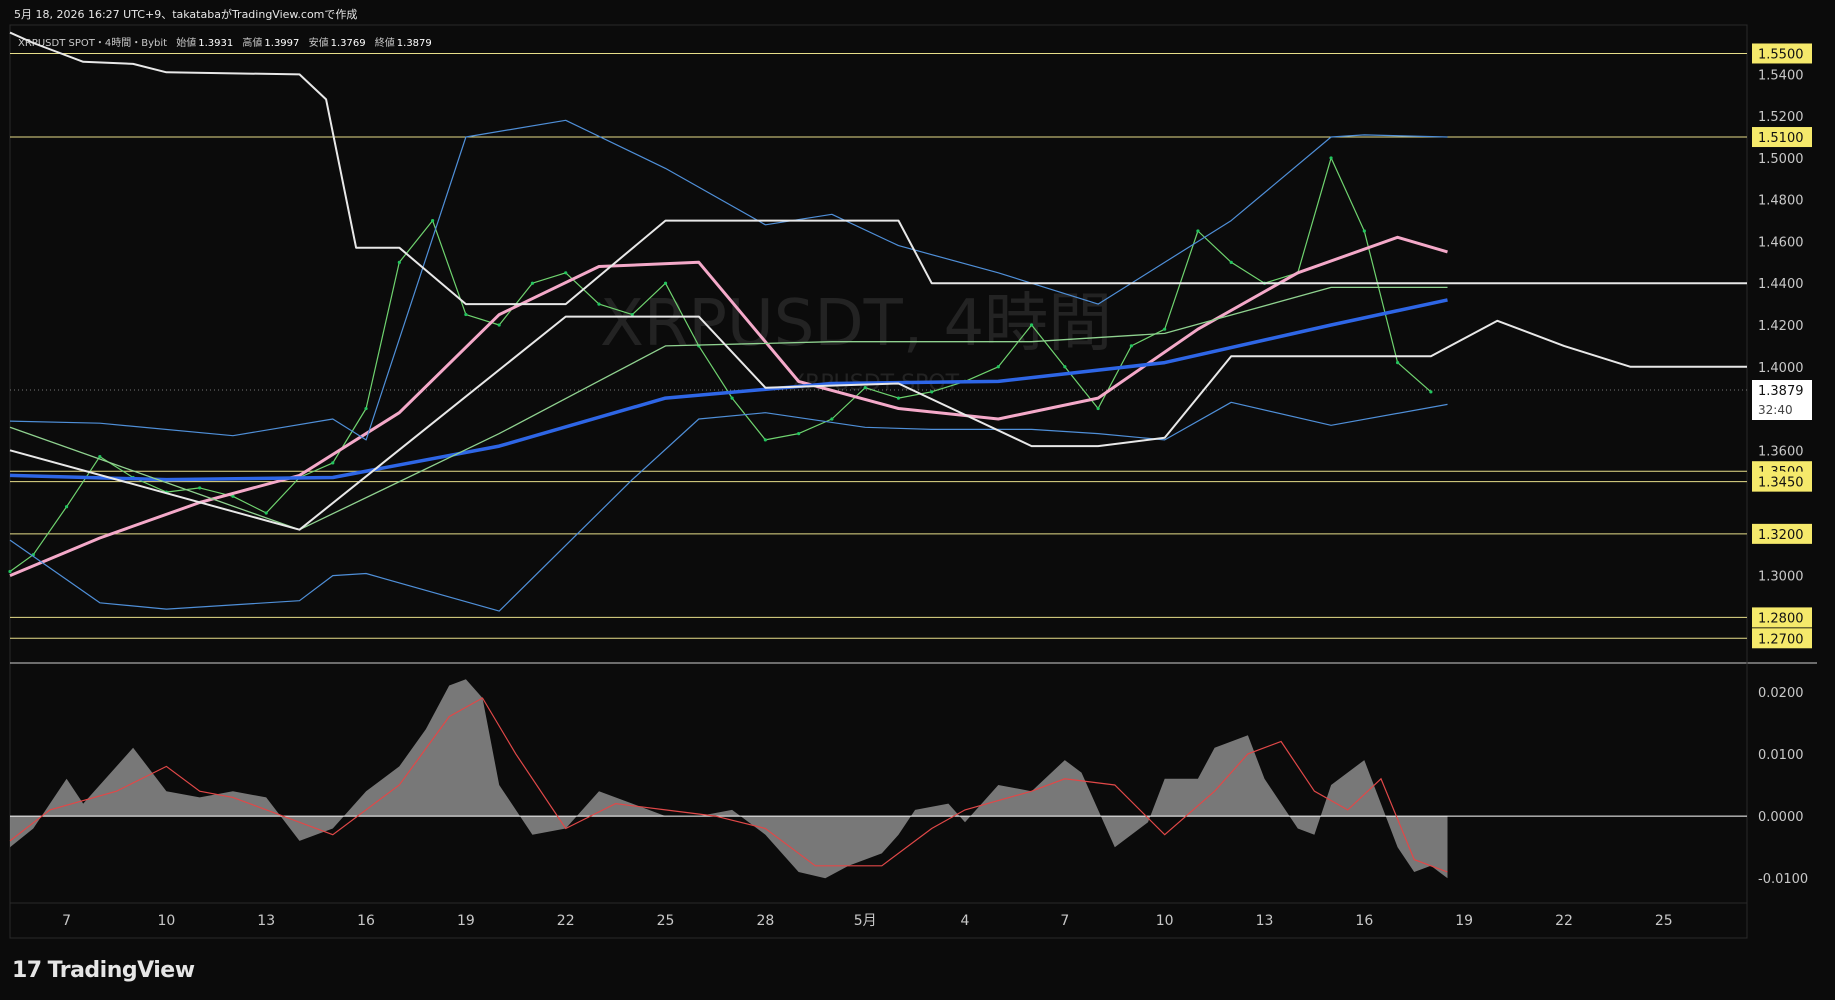 This screenshot has height=1000, width=1835. Describe the element at coordinates (1781, 242) in the screenshot. I see `price-tick-label: 1.4600` at that location.